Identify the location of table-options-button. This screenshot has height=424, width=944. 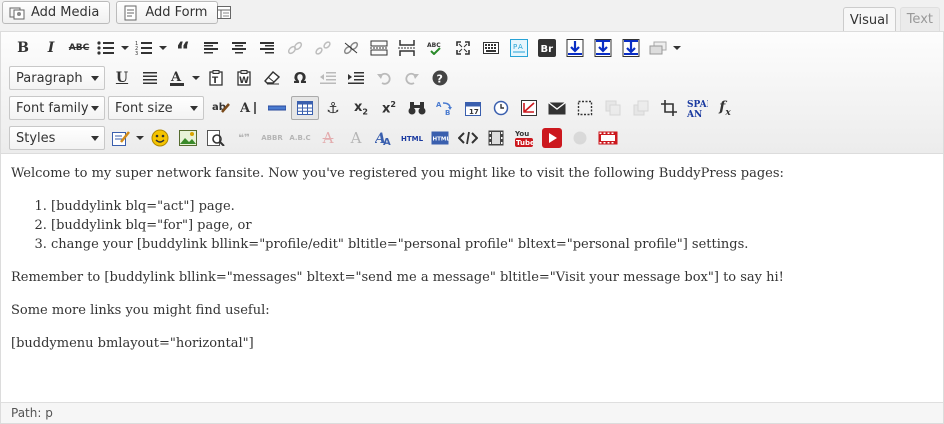
(664, 48).